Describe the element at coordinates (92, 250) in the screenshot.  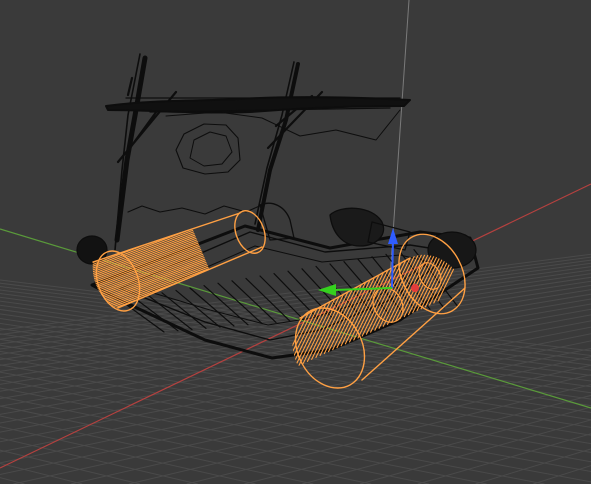
I see `rear-left-roller` at that location.